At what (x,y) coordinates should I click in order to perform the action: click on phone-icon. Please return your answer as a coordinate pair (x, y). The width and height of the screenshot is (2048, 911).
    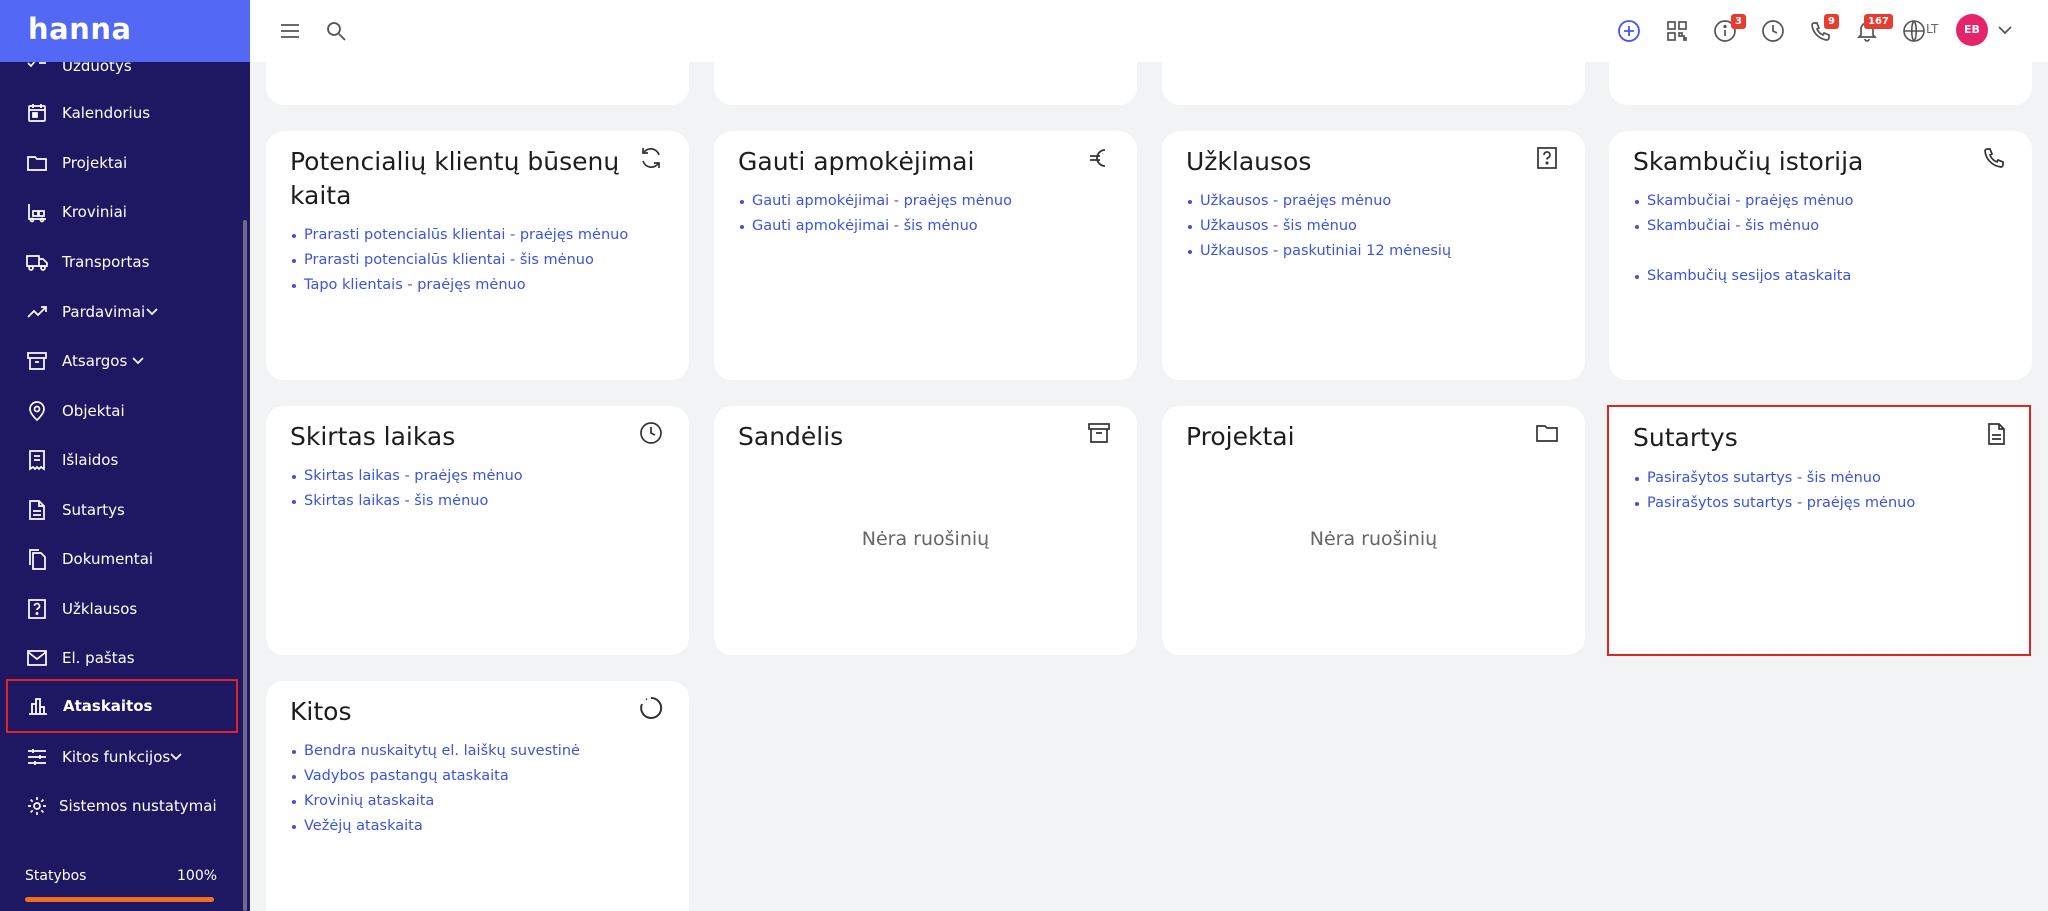
    Looking at the image, I should click on (1994, 158).